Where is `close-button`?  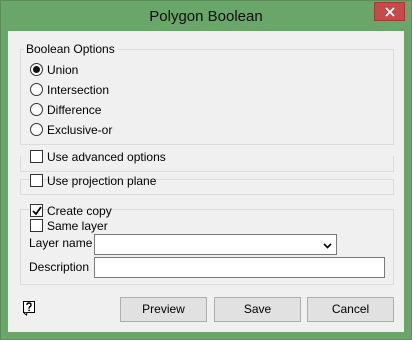
close-button is located at coordinates (389, 11).